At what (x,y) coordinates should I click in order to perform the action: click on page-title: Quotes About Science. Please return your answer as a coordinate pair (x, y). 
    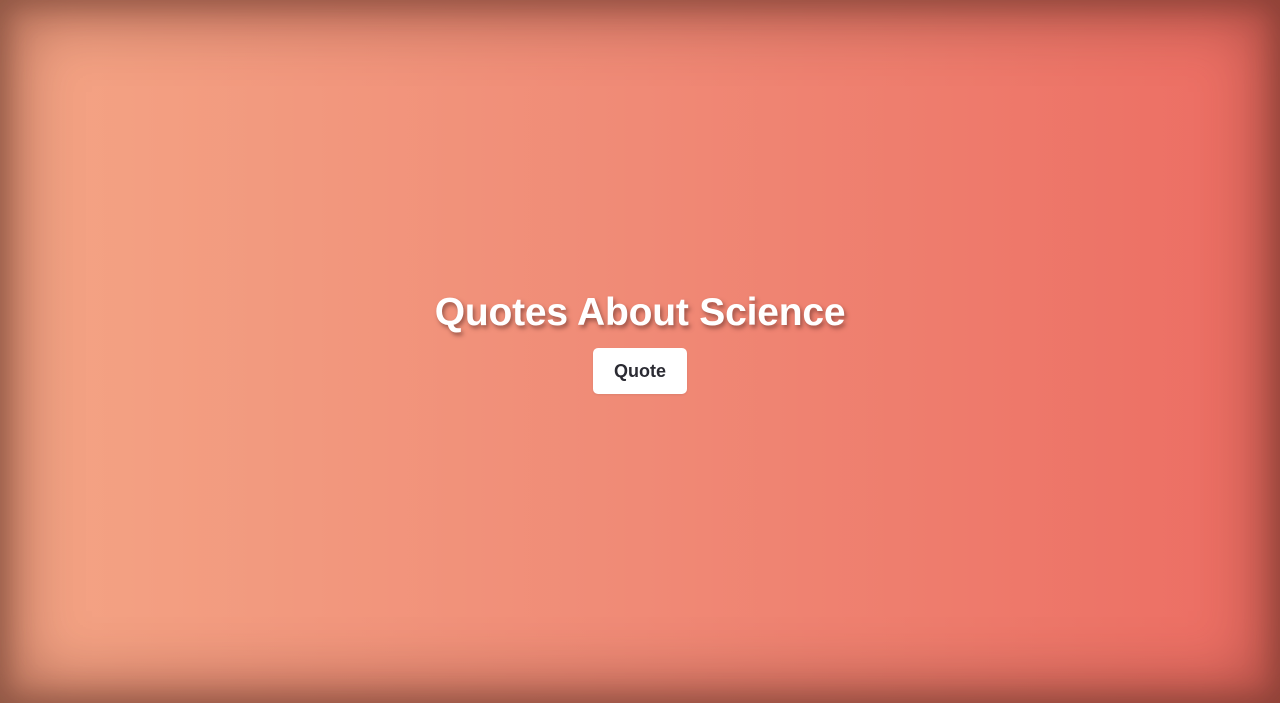
    Looking at the image, I should click on (640, 312).